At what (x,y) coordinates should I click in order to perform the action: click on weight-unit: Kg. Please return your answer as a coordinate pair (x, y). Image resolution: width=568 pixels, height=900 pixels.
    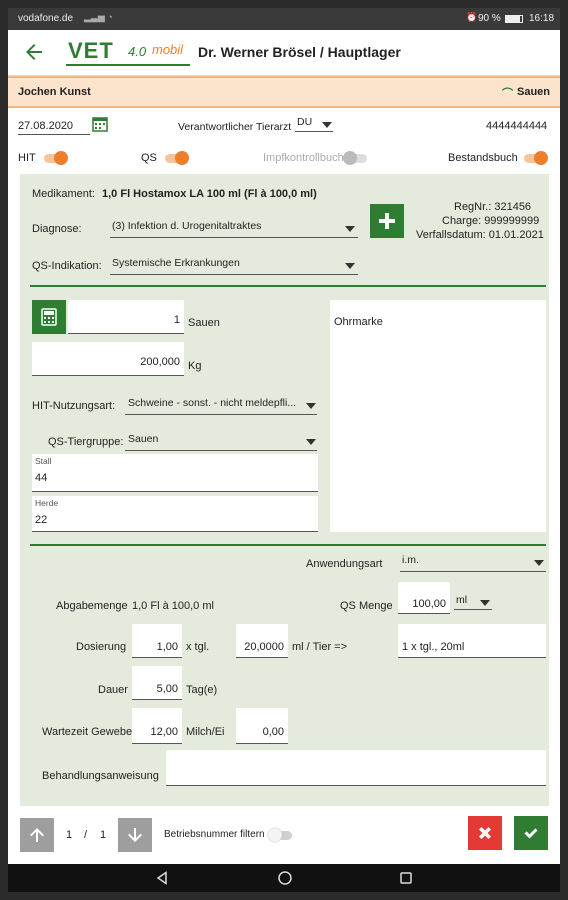
    Looking at the image, I should click on (195, 366).